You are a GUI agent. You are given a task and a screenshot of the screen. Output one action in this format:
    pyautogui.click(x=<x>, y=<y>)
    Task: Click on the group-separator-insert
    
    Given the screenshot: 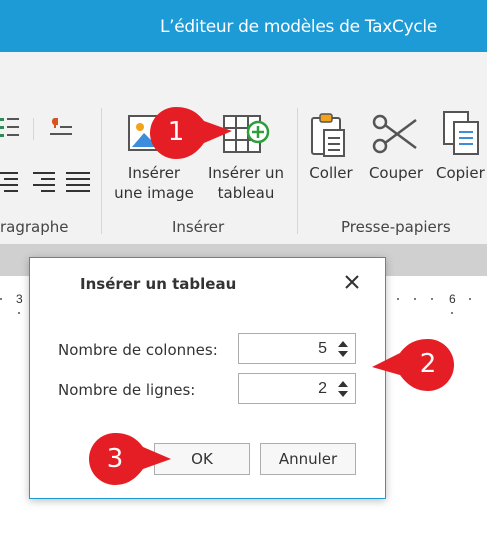 What is the action you would take?
    pyautogui.click(x=297, y=171)
    